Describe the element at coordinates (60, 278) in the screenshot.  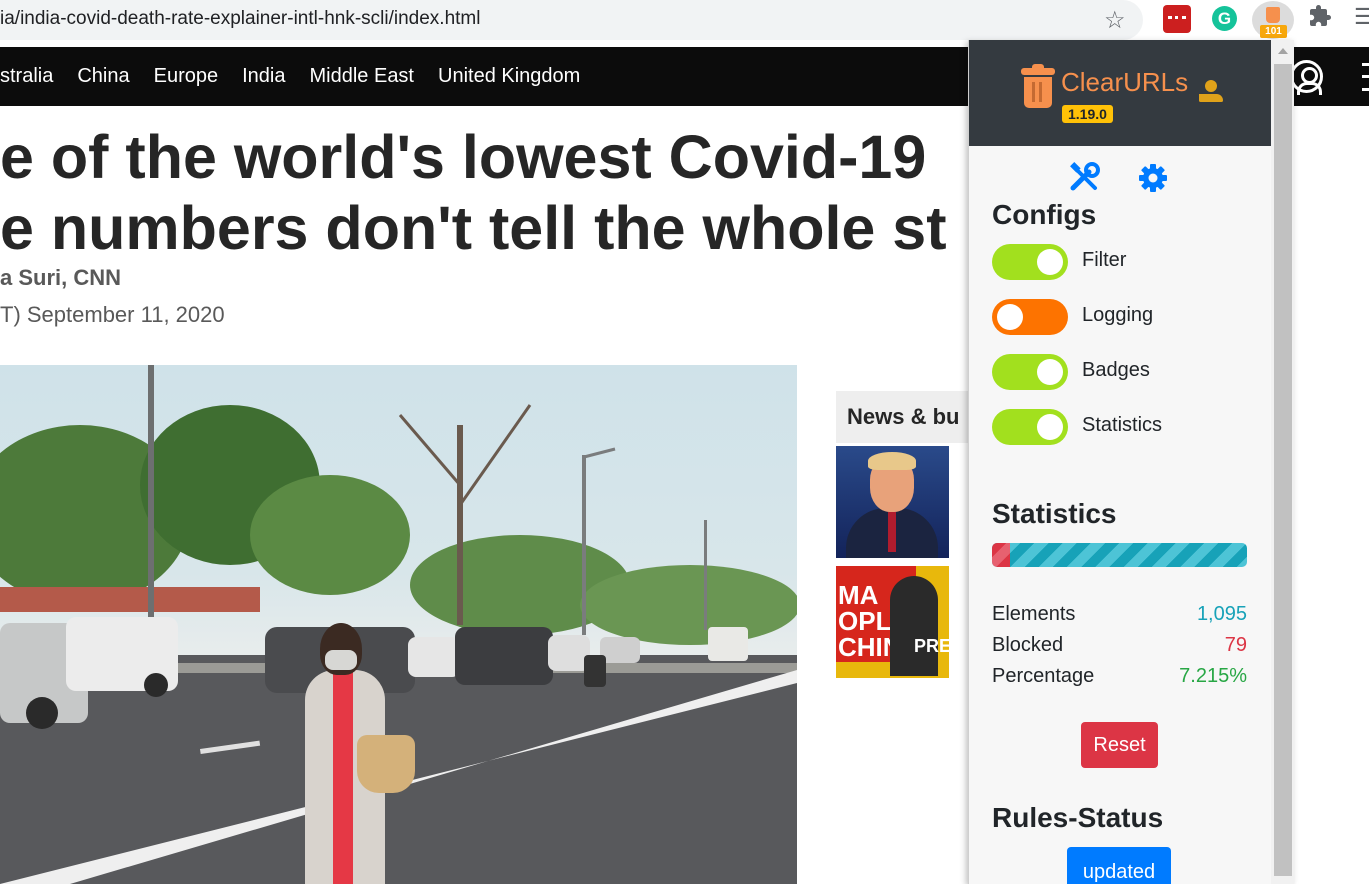
I see `article-byline: a Suri, CNN` at that location.